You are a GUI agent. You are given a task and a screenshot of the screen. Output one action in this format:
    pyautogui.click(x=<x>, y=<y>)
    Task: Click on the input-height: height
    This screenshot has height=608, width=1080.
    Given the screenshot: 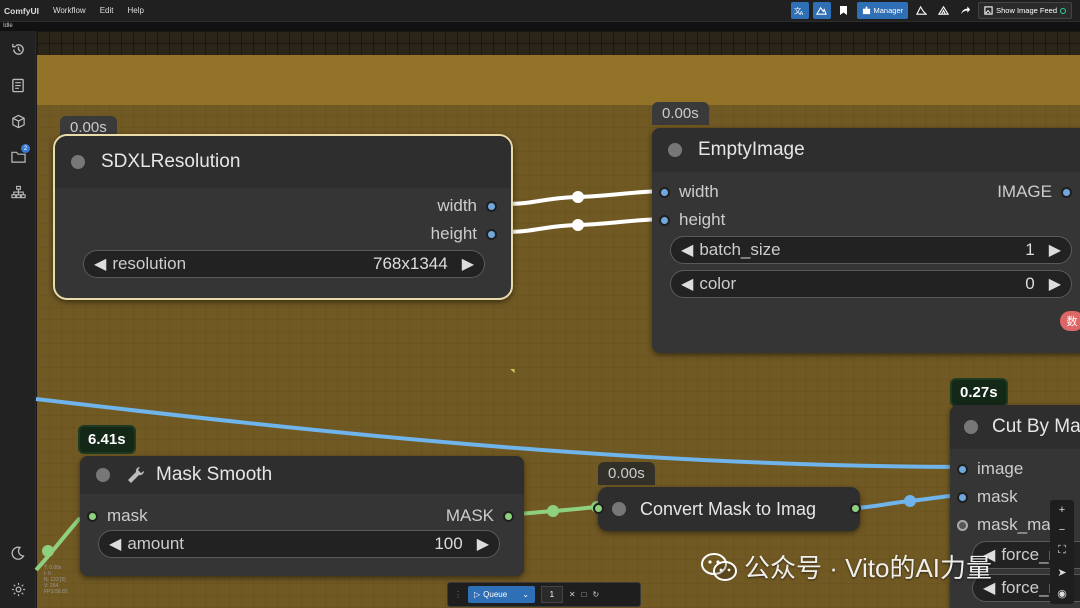 What is the action you would take?
    pyautogui.click(x=692, y=220)
    